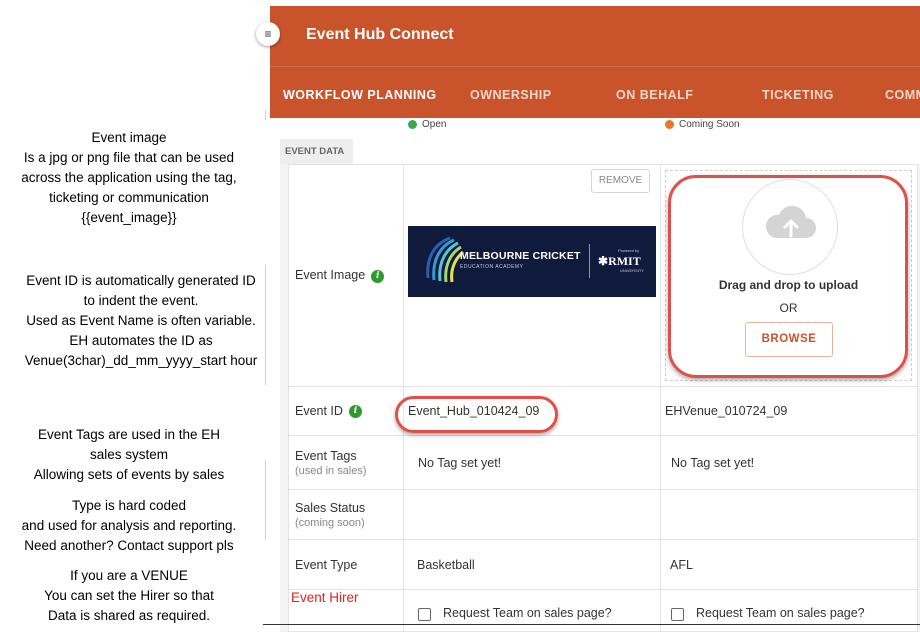  I want to click on note-line: Need another? Contact support pls, so click(129, 545).